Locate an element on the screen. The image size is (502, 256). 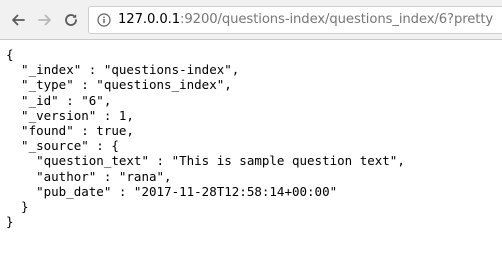
json-line: { is located at coordinates (10, 54).